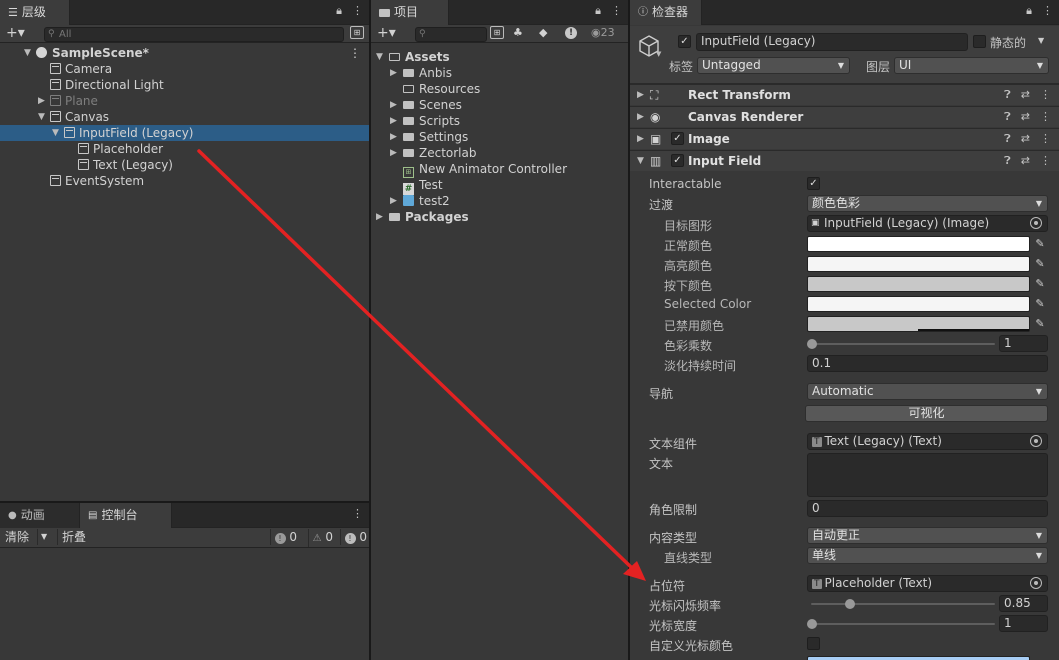  Describe the element at coordinates (927, 223) in the screenshot. I see `target-graphic-field: ▣ InputField (Legacy) (Image)` at that location.